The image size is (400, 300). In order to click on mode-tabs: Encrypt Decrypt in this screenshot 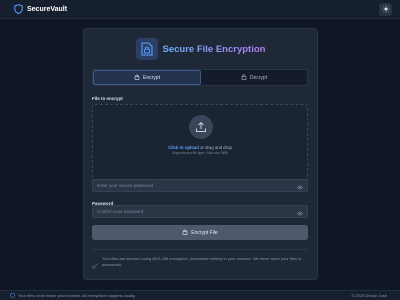, I will do `click(200, 77)`.